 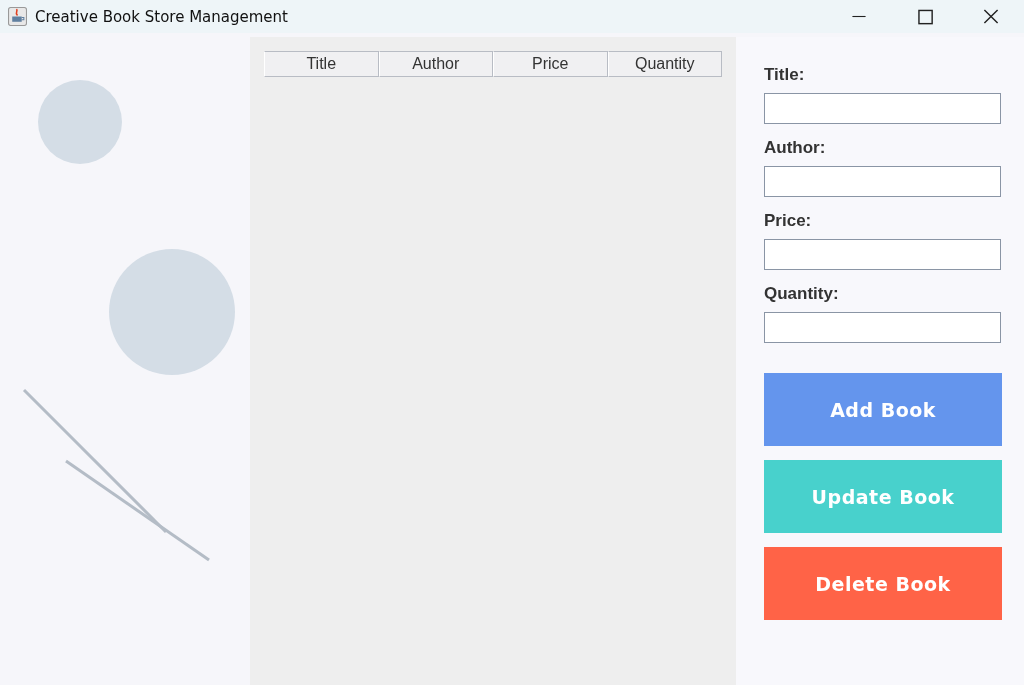 I want to click on column-header: Price, so click(x=550, y=64).